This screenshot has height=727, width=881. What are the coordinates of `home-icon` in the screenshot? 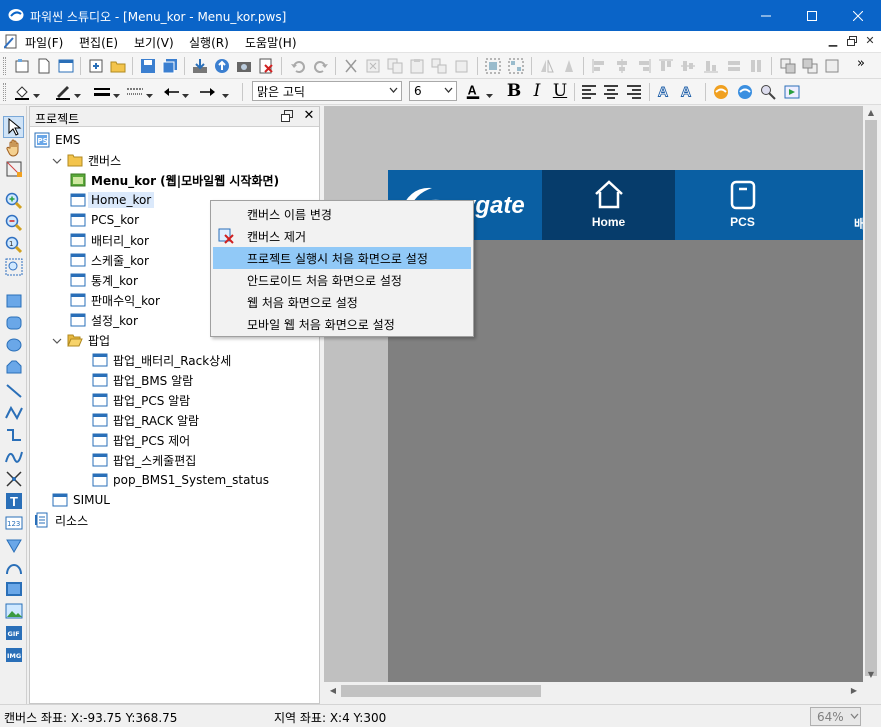 It's located at (609, 195).